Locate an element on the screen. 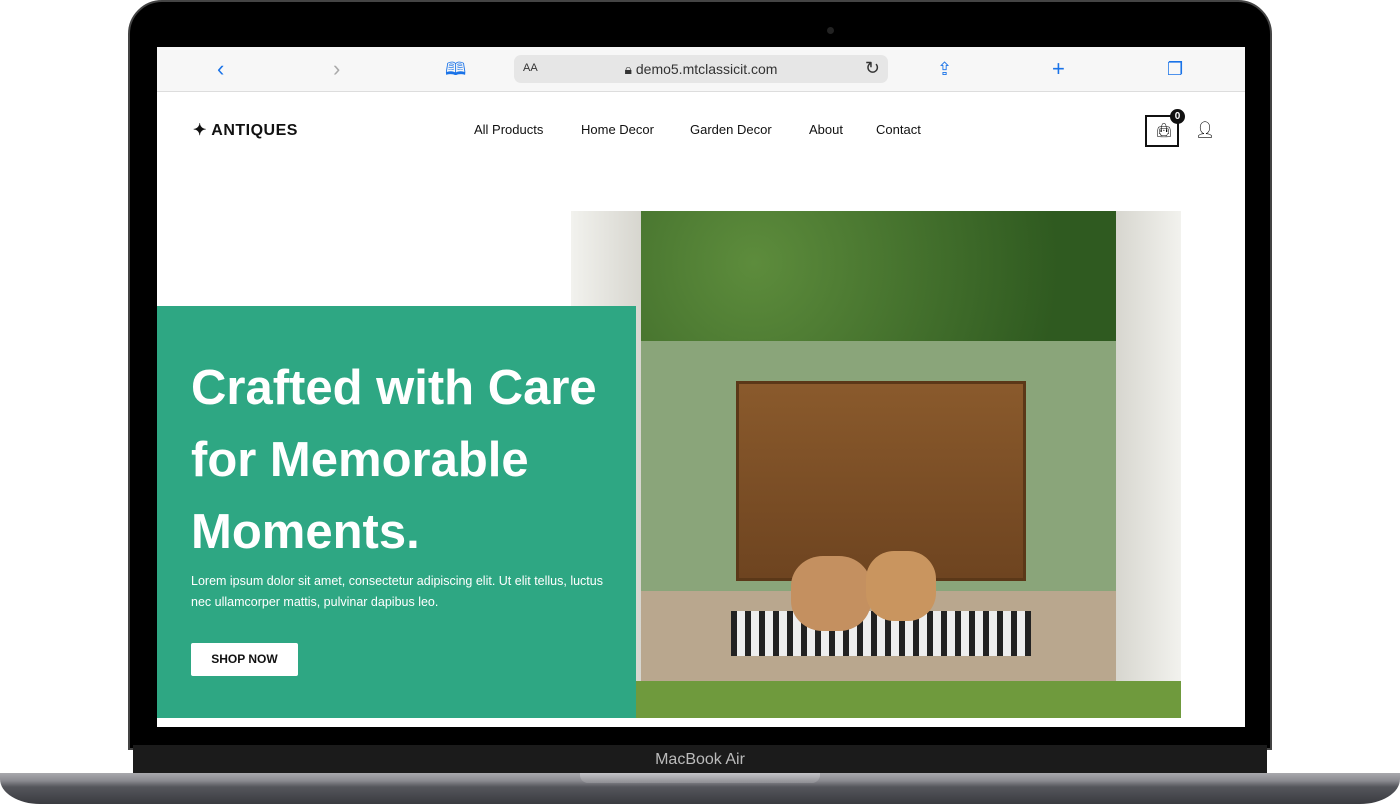 This screenshot has width=1400, height=804. reload-icon: ↻ is located at coordinates (872, 68).